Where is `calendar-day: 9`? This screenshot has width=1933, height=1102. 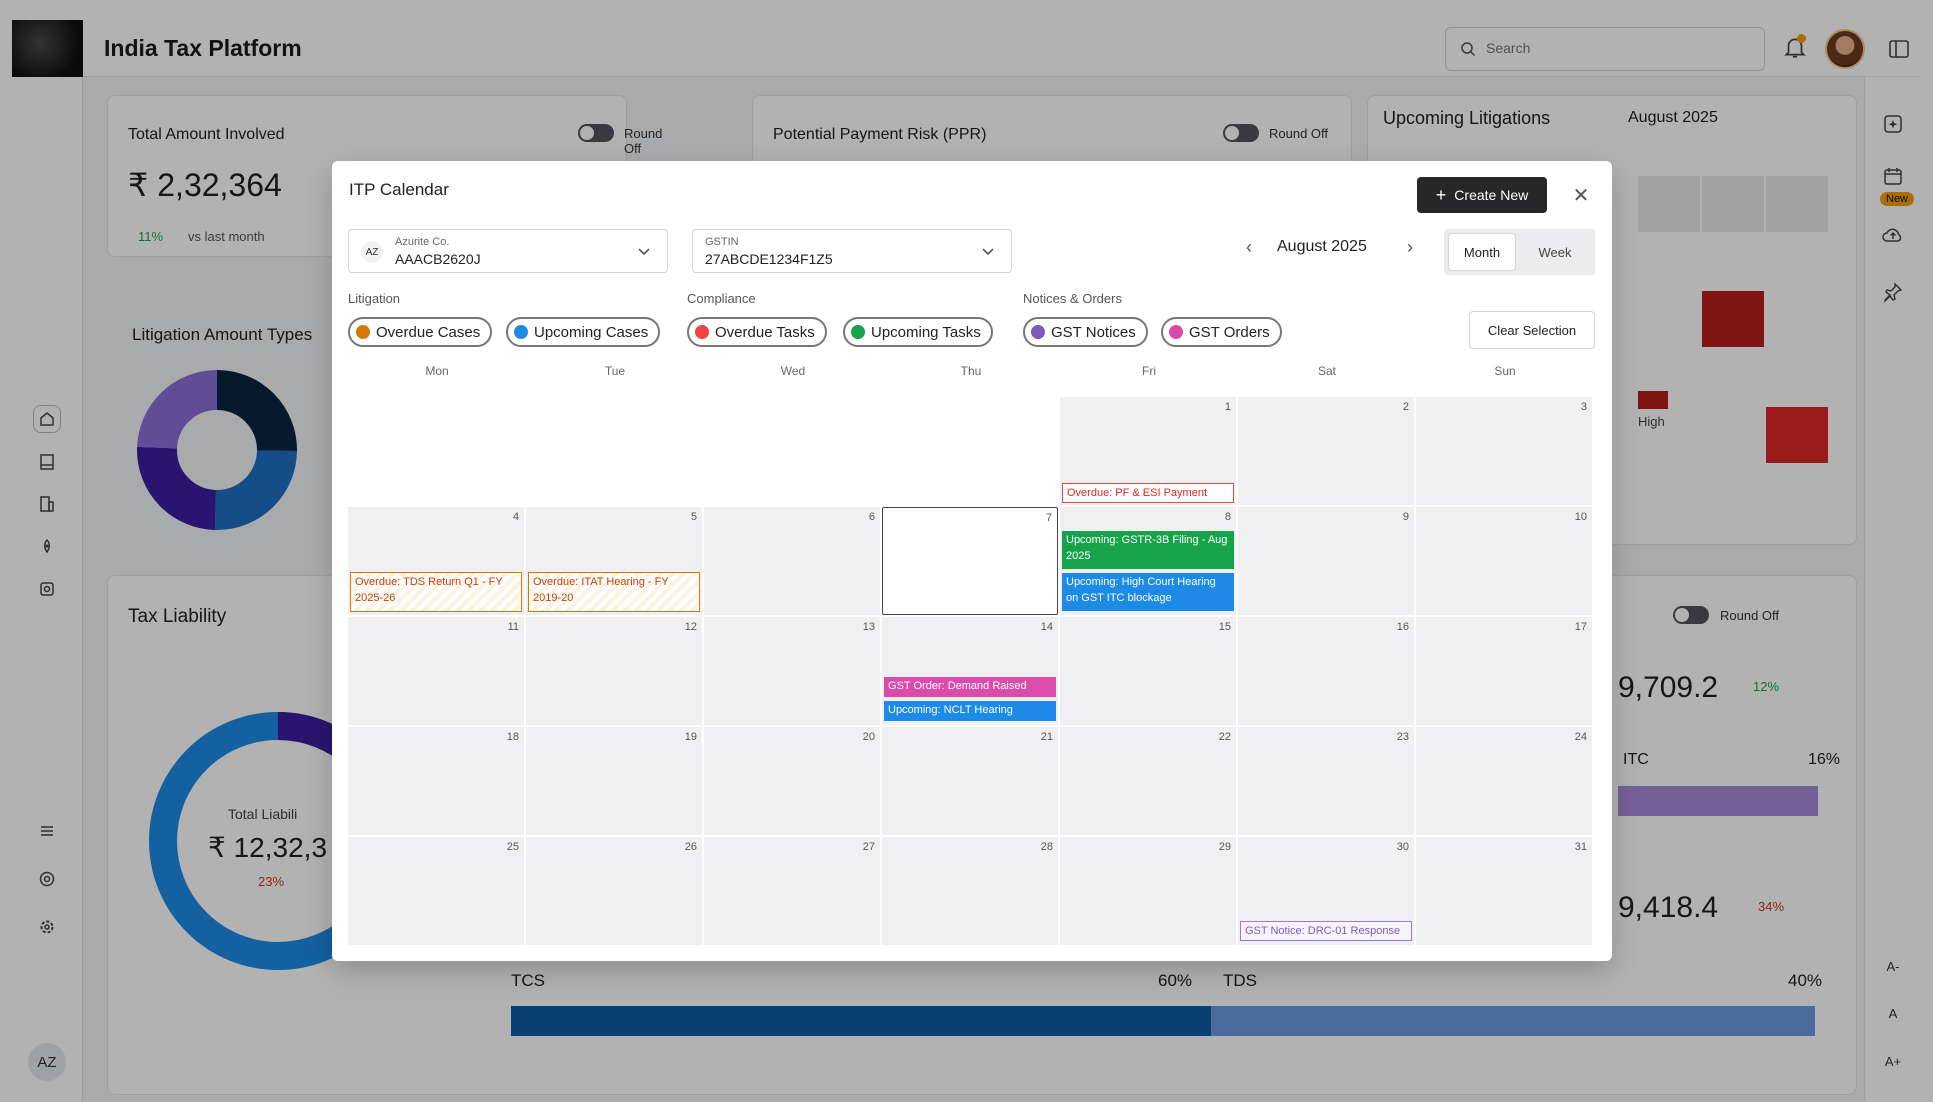 calendar-day: 9 is located at coordinates (1326, 561).